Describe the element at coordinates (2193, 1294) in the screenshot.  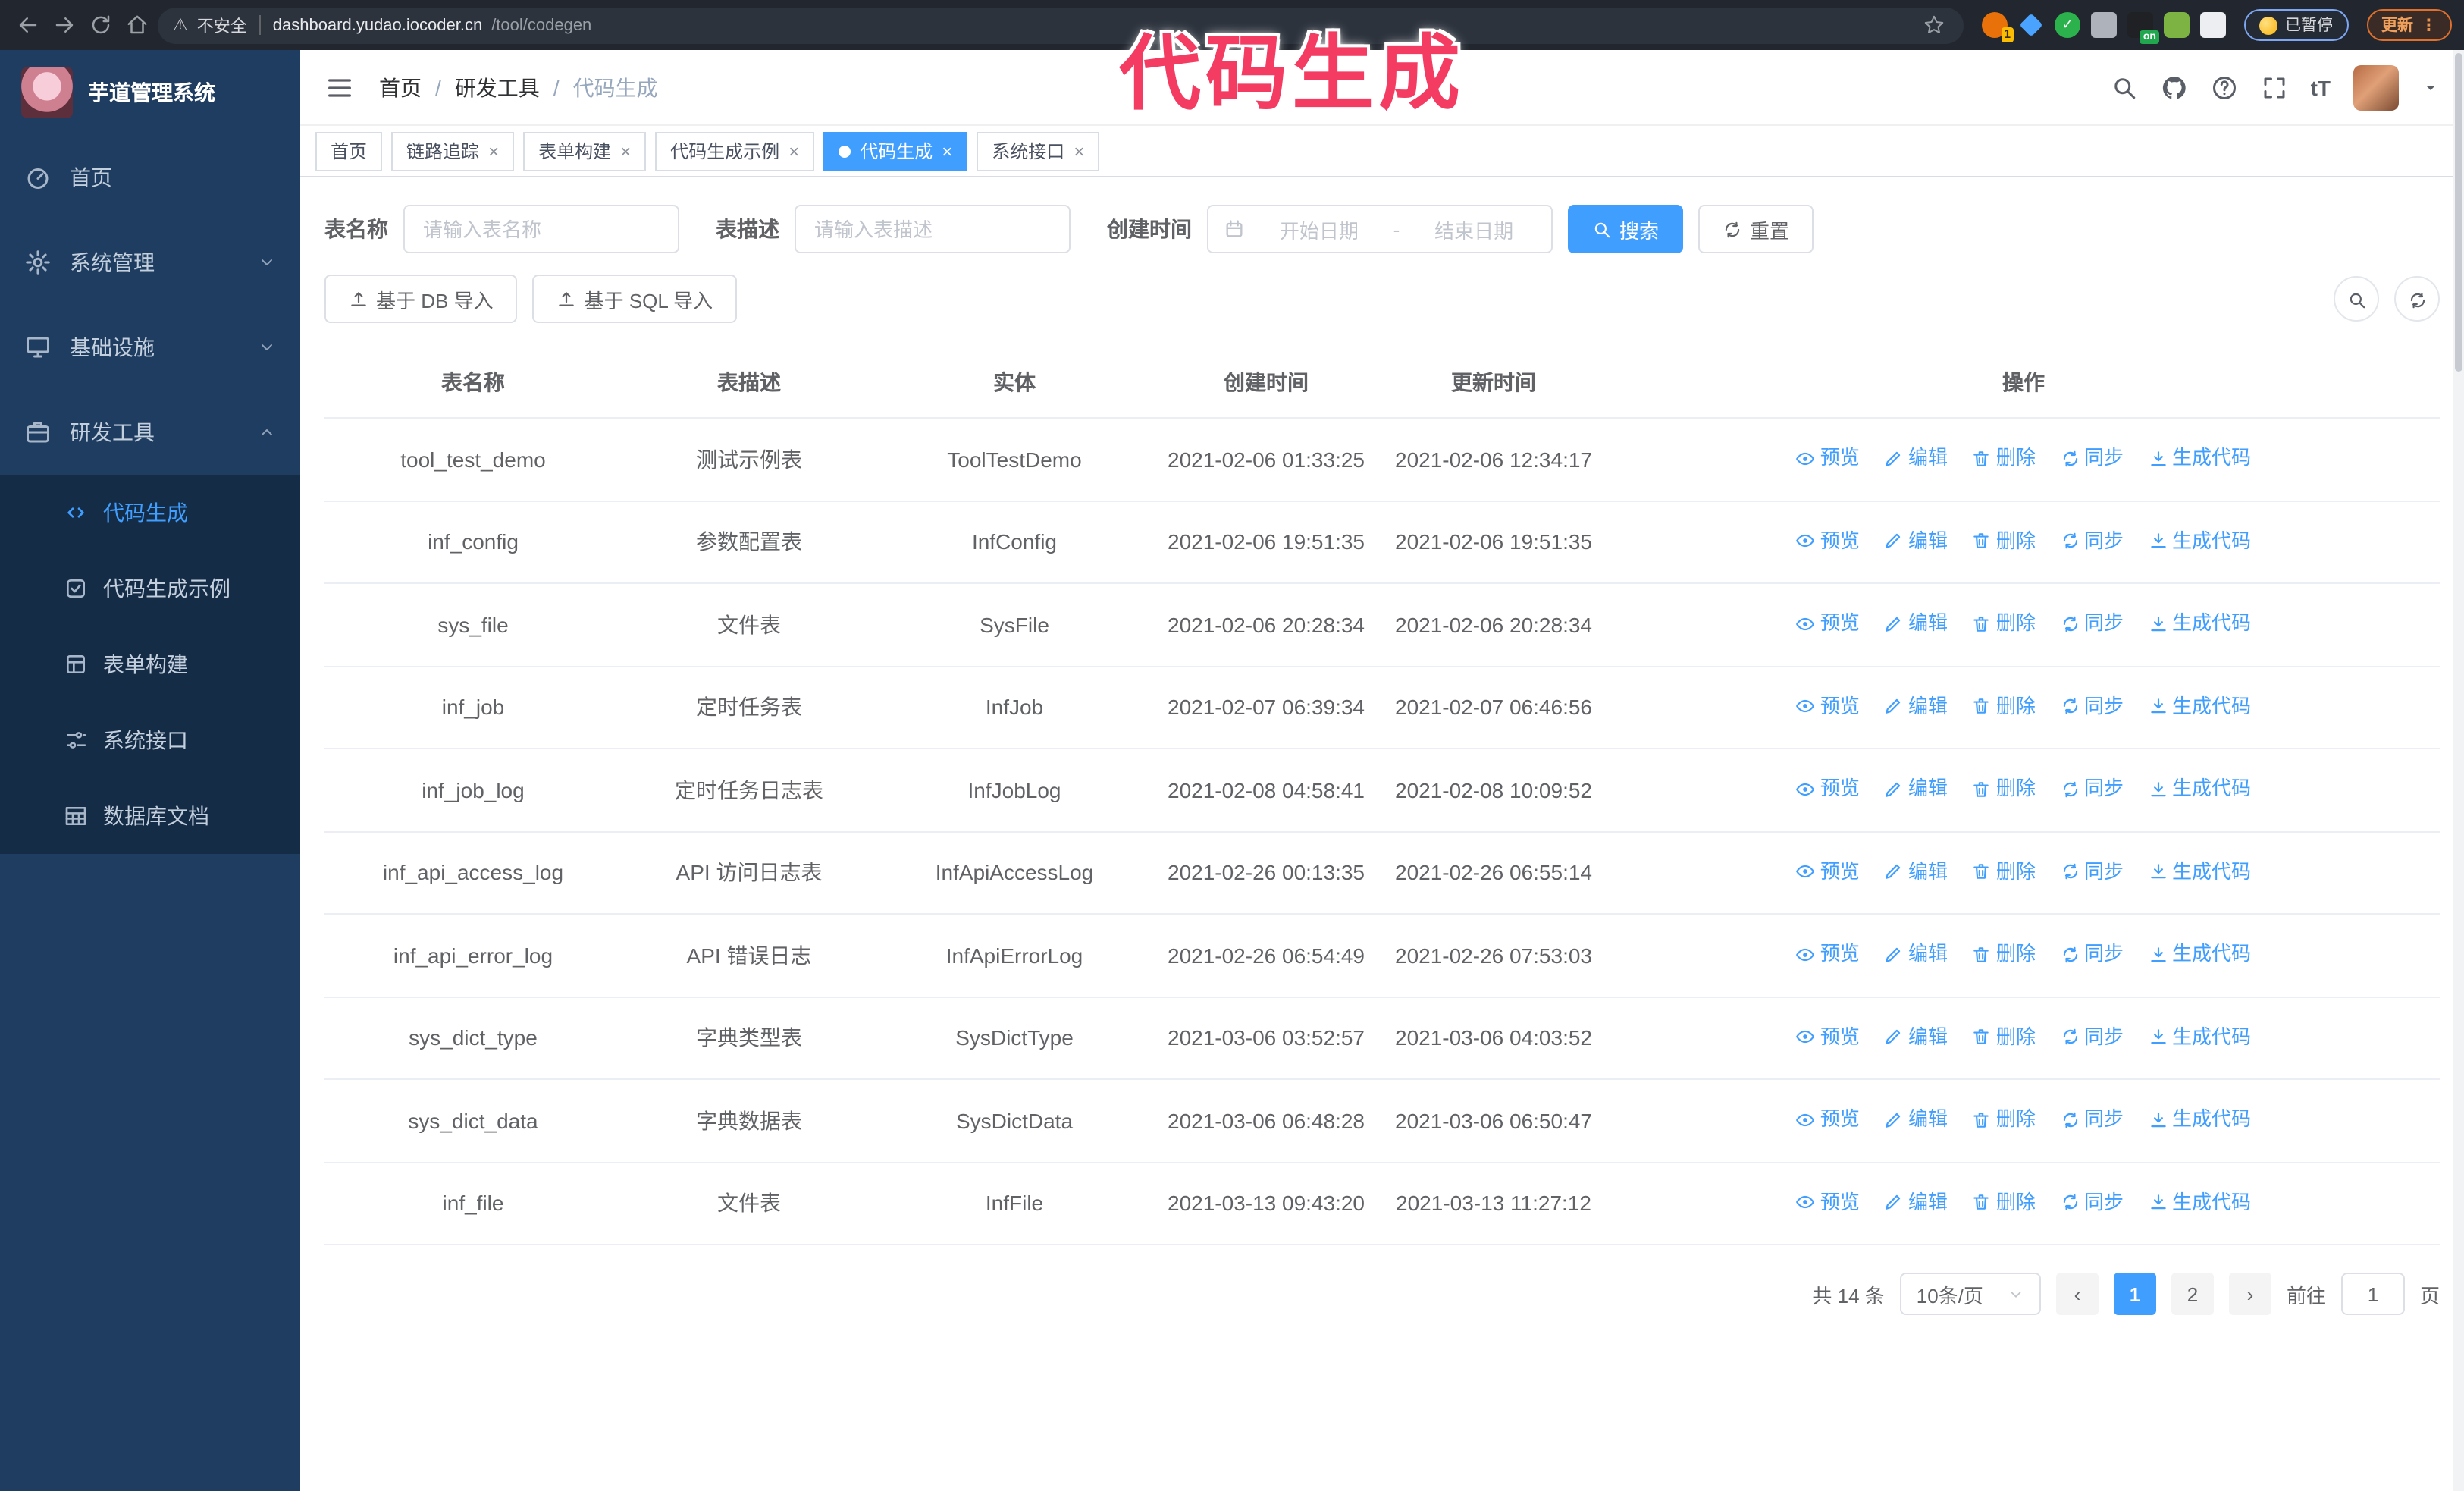
I see `page-button-2: 2` at that location.